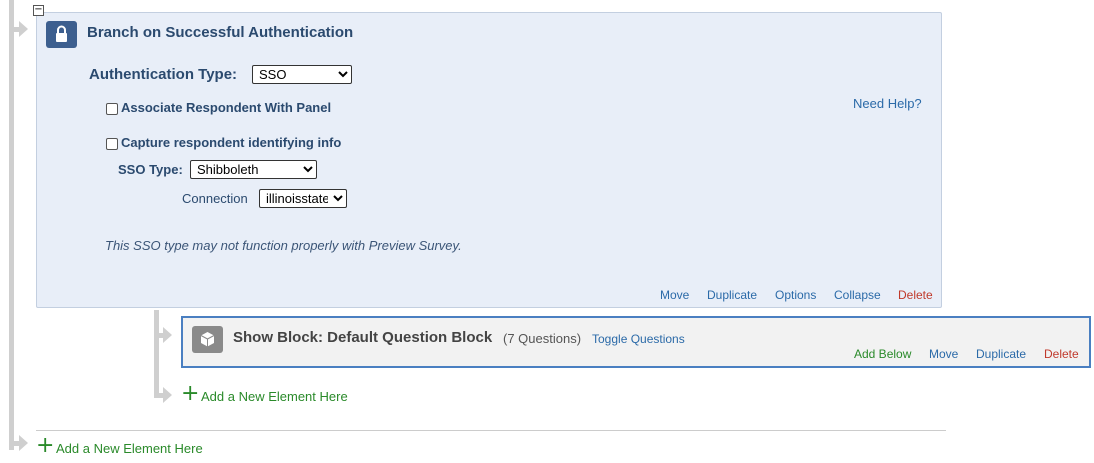 The width and height of the screenshot is (1094, 463). I want to click on associate-label: Associate Respondent With Panel, so click(226, 107).